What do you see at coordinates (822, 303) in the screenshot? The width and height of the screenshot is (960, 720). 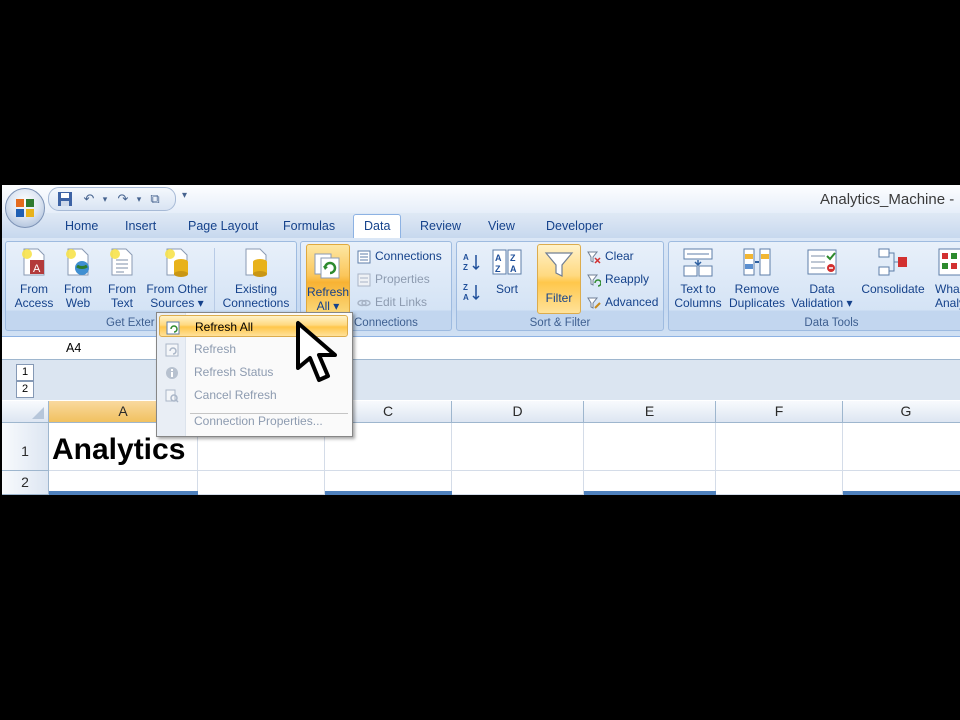 I see `data-validation-label-2: Validation ▾` at bounding box center [822, 303].